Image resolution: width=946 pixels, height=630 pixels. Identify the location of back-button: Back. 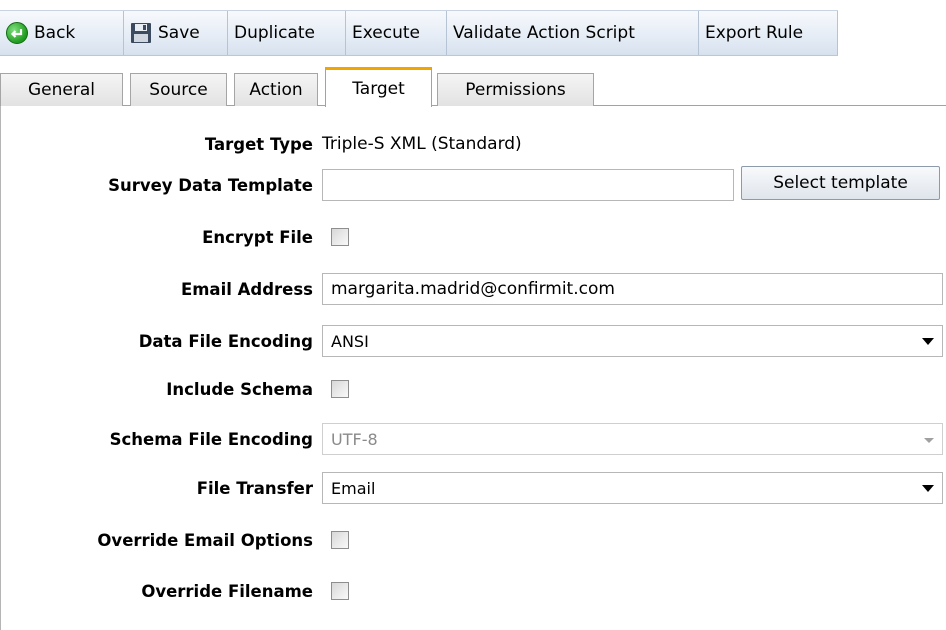
(62, 33).